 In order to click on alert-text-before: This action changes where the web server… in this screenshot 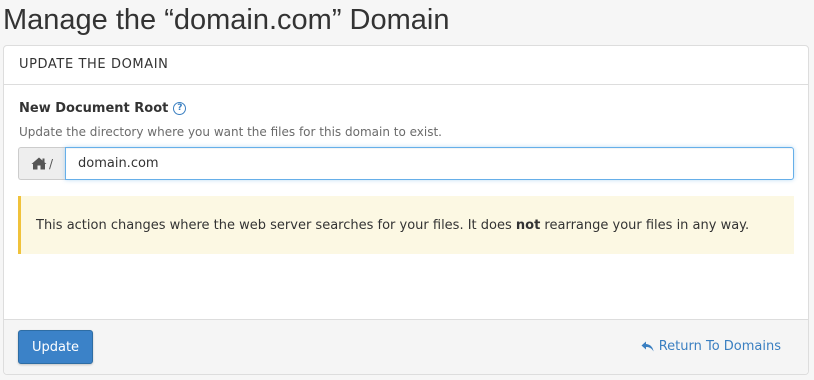, I will do `click(276, 225)`.